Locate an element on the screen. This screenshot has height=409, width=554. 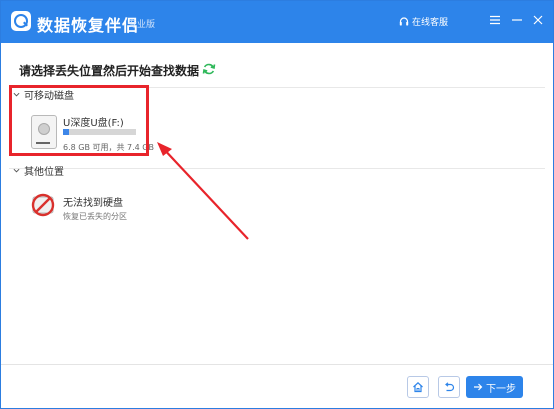
next-step-label: 下一步 is located at coordinates (501, 389).